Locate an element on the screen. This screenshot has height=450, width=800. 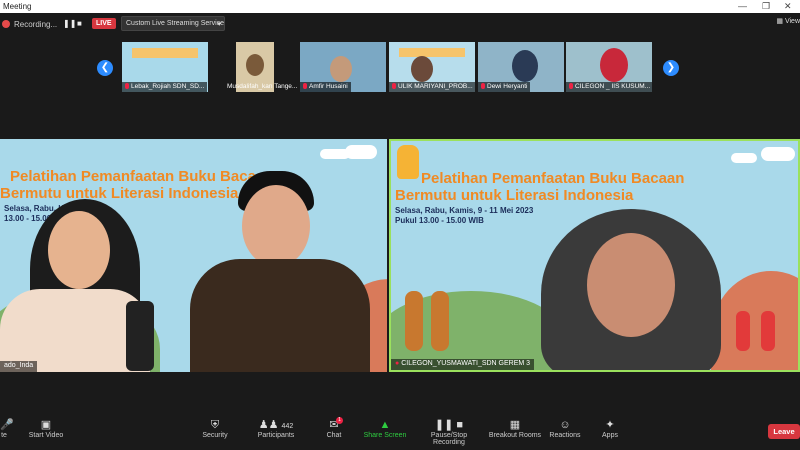
participants-button: ♟♟ 442 Participants is located at coordinates (276, 428).